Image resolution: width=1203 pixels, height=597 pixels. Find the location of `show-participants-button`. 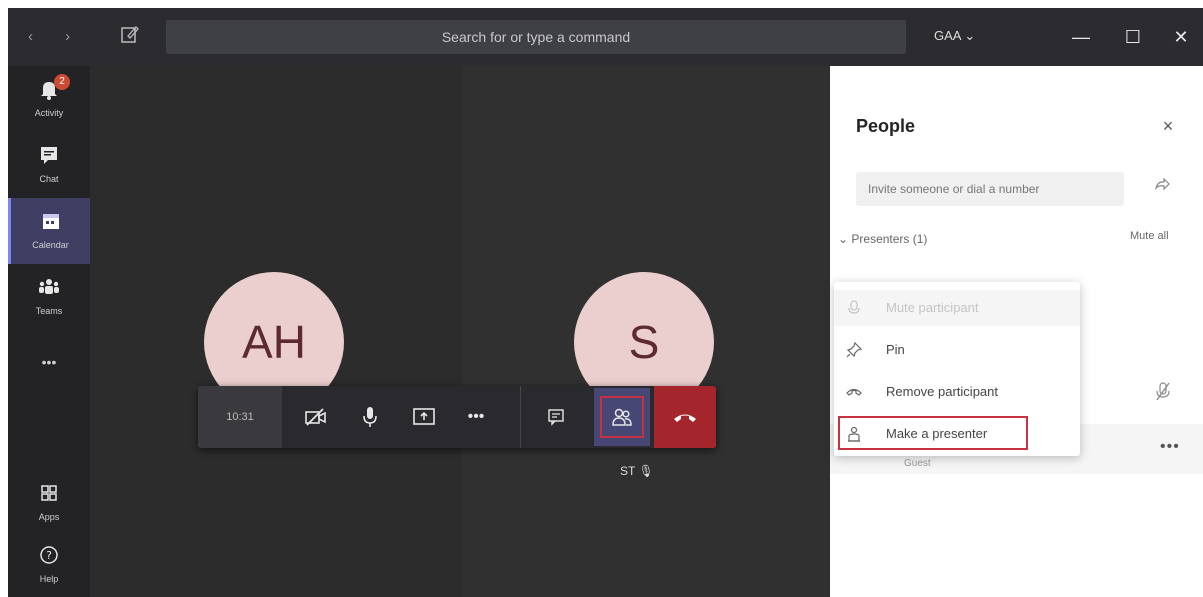

show-participants-button is located at coordinates (622, 417).